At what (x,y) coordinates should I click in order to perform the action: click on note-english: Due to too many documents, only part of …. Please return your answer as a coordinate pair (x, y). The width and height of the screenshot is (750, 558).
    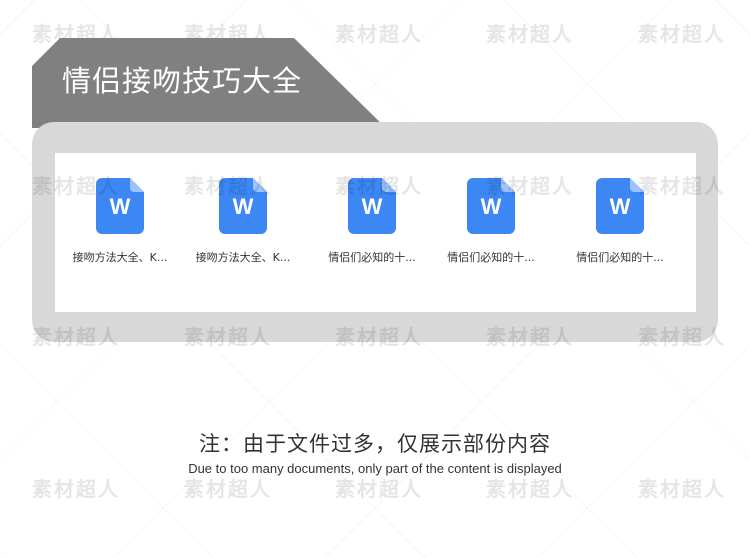
    Looking at the image, I should click on (375, 468).